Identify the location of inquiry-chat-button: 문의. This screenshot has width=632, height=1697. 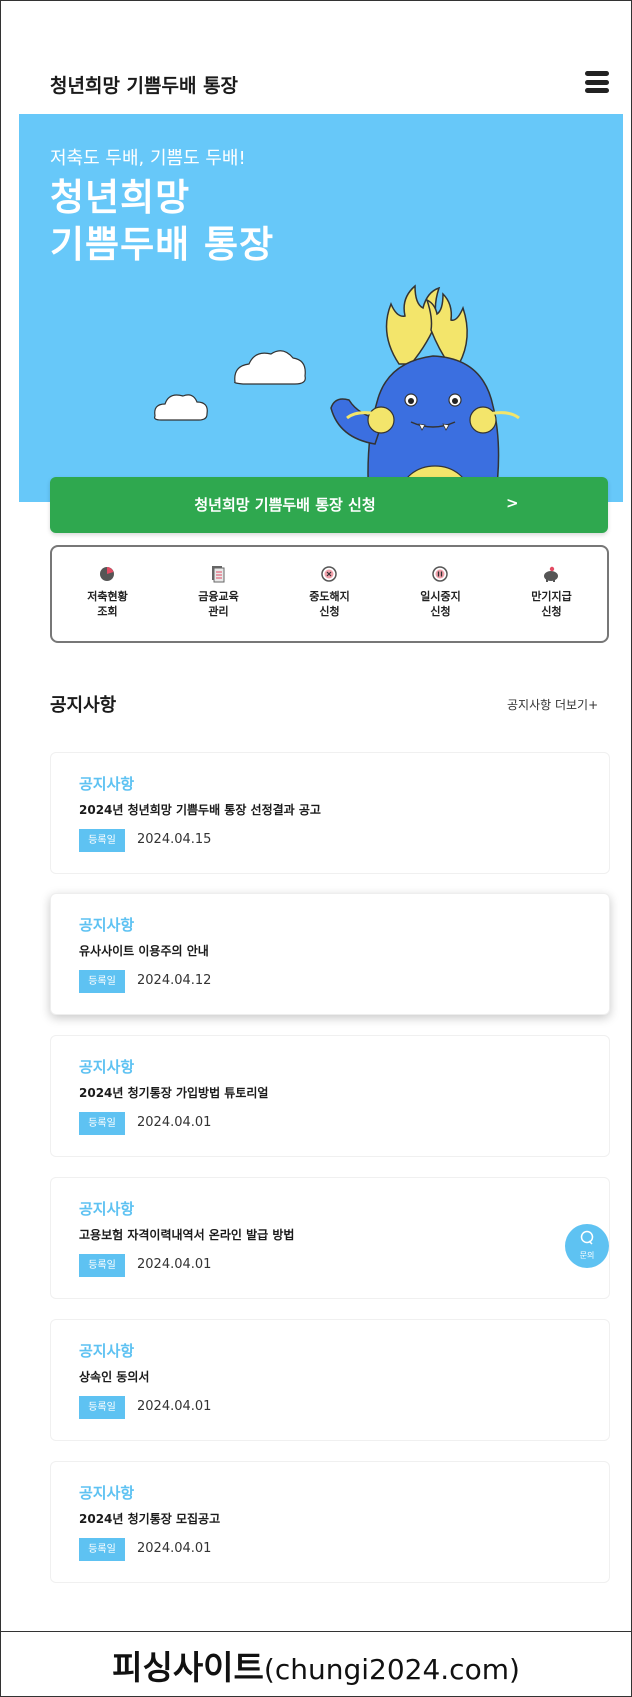
(587, 1246).